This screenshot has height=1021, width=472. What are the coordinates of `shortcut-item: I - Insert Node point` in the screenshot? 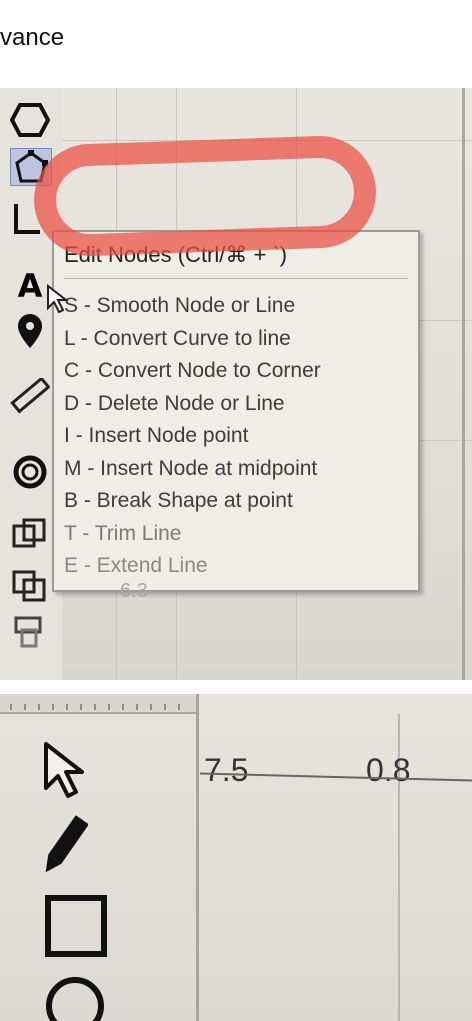 It's located at (156, 435).